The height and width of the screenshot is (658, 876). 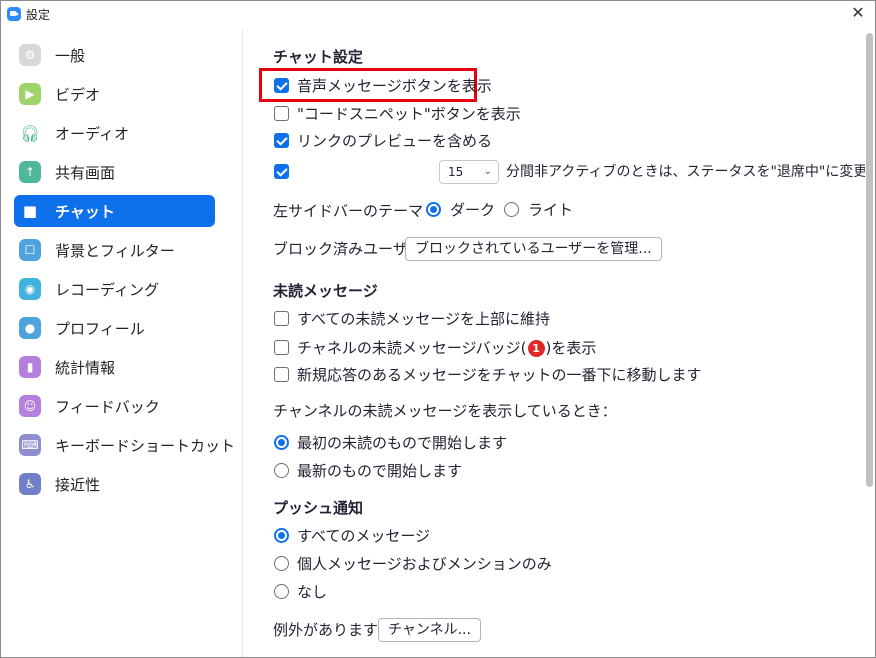 I want to click on unread-badge-label: チャネルの未読メッセージバッジ(1)を表示, so click(x=446, y=347).